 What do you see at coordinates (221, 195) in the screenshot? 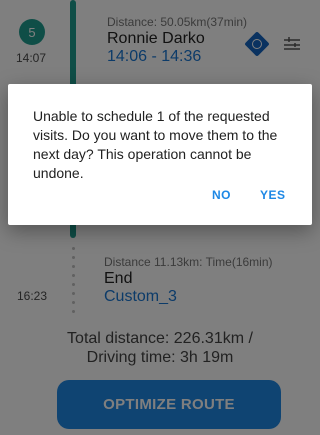
I see `no-button: NO` at bounding box center [221, 195].